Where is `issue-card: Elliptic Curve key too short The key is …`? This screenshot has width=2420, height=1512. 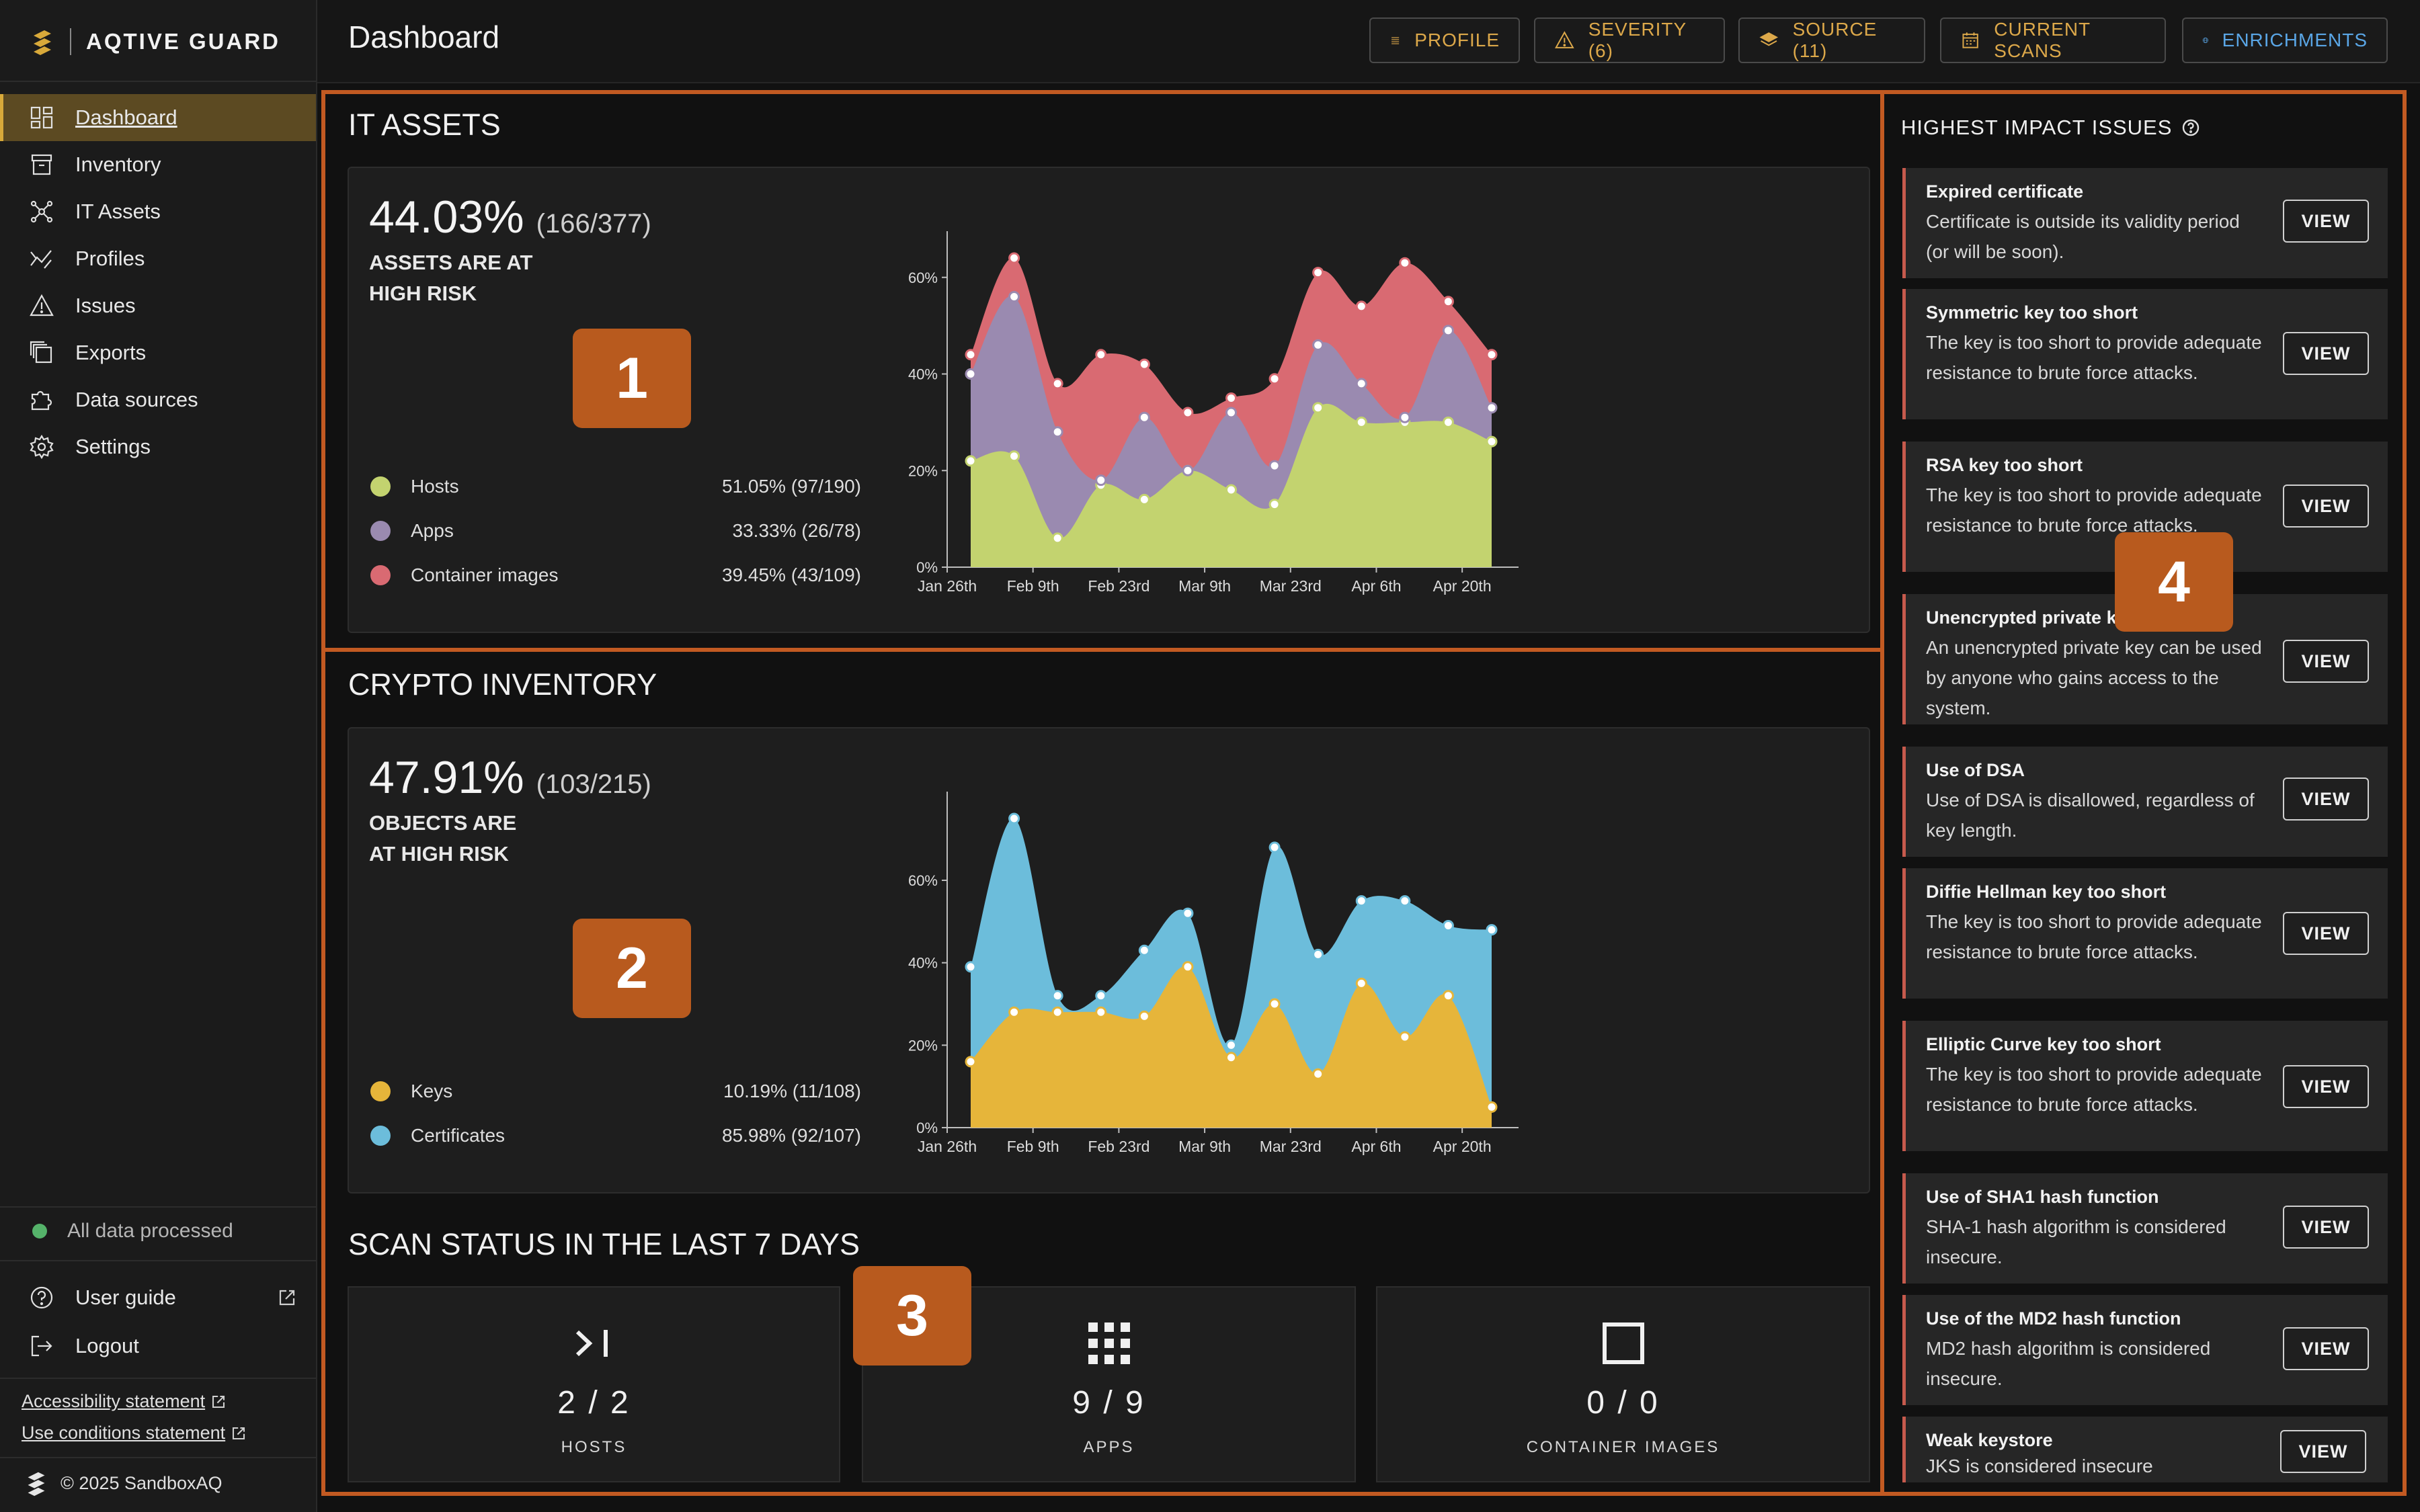
issue-card: Elliptic Curve key too short The key is … is located at coordinates (2145, 1086).